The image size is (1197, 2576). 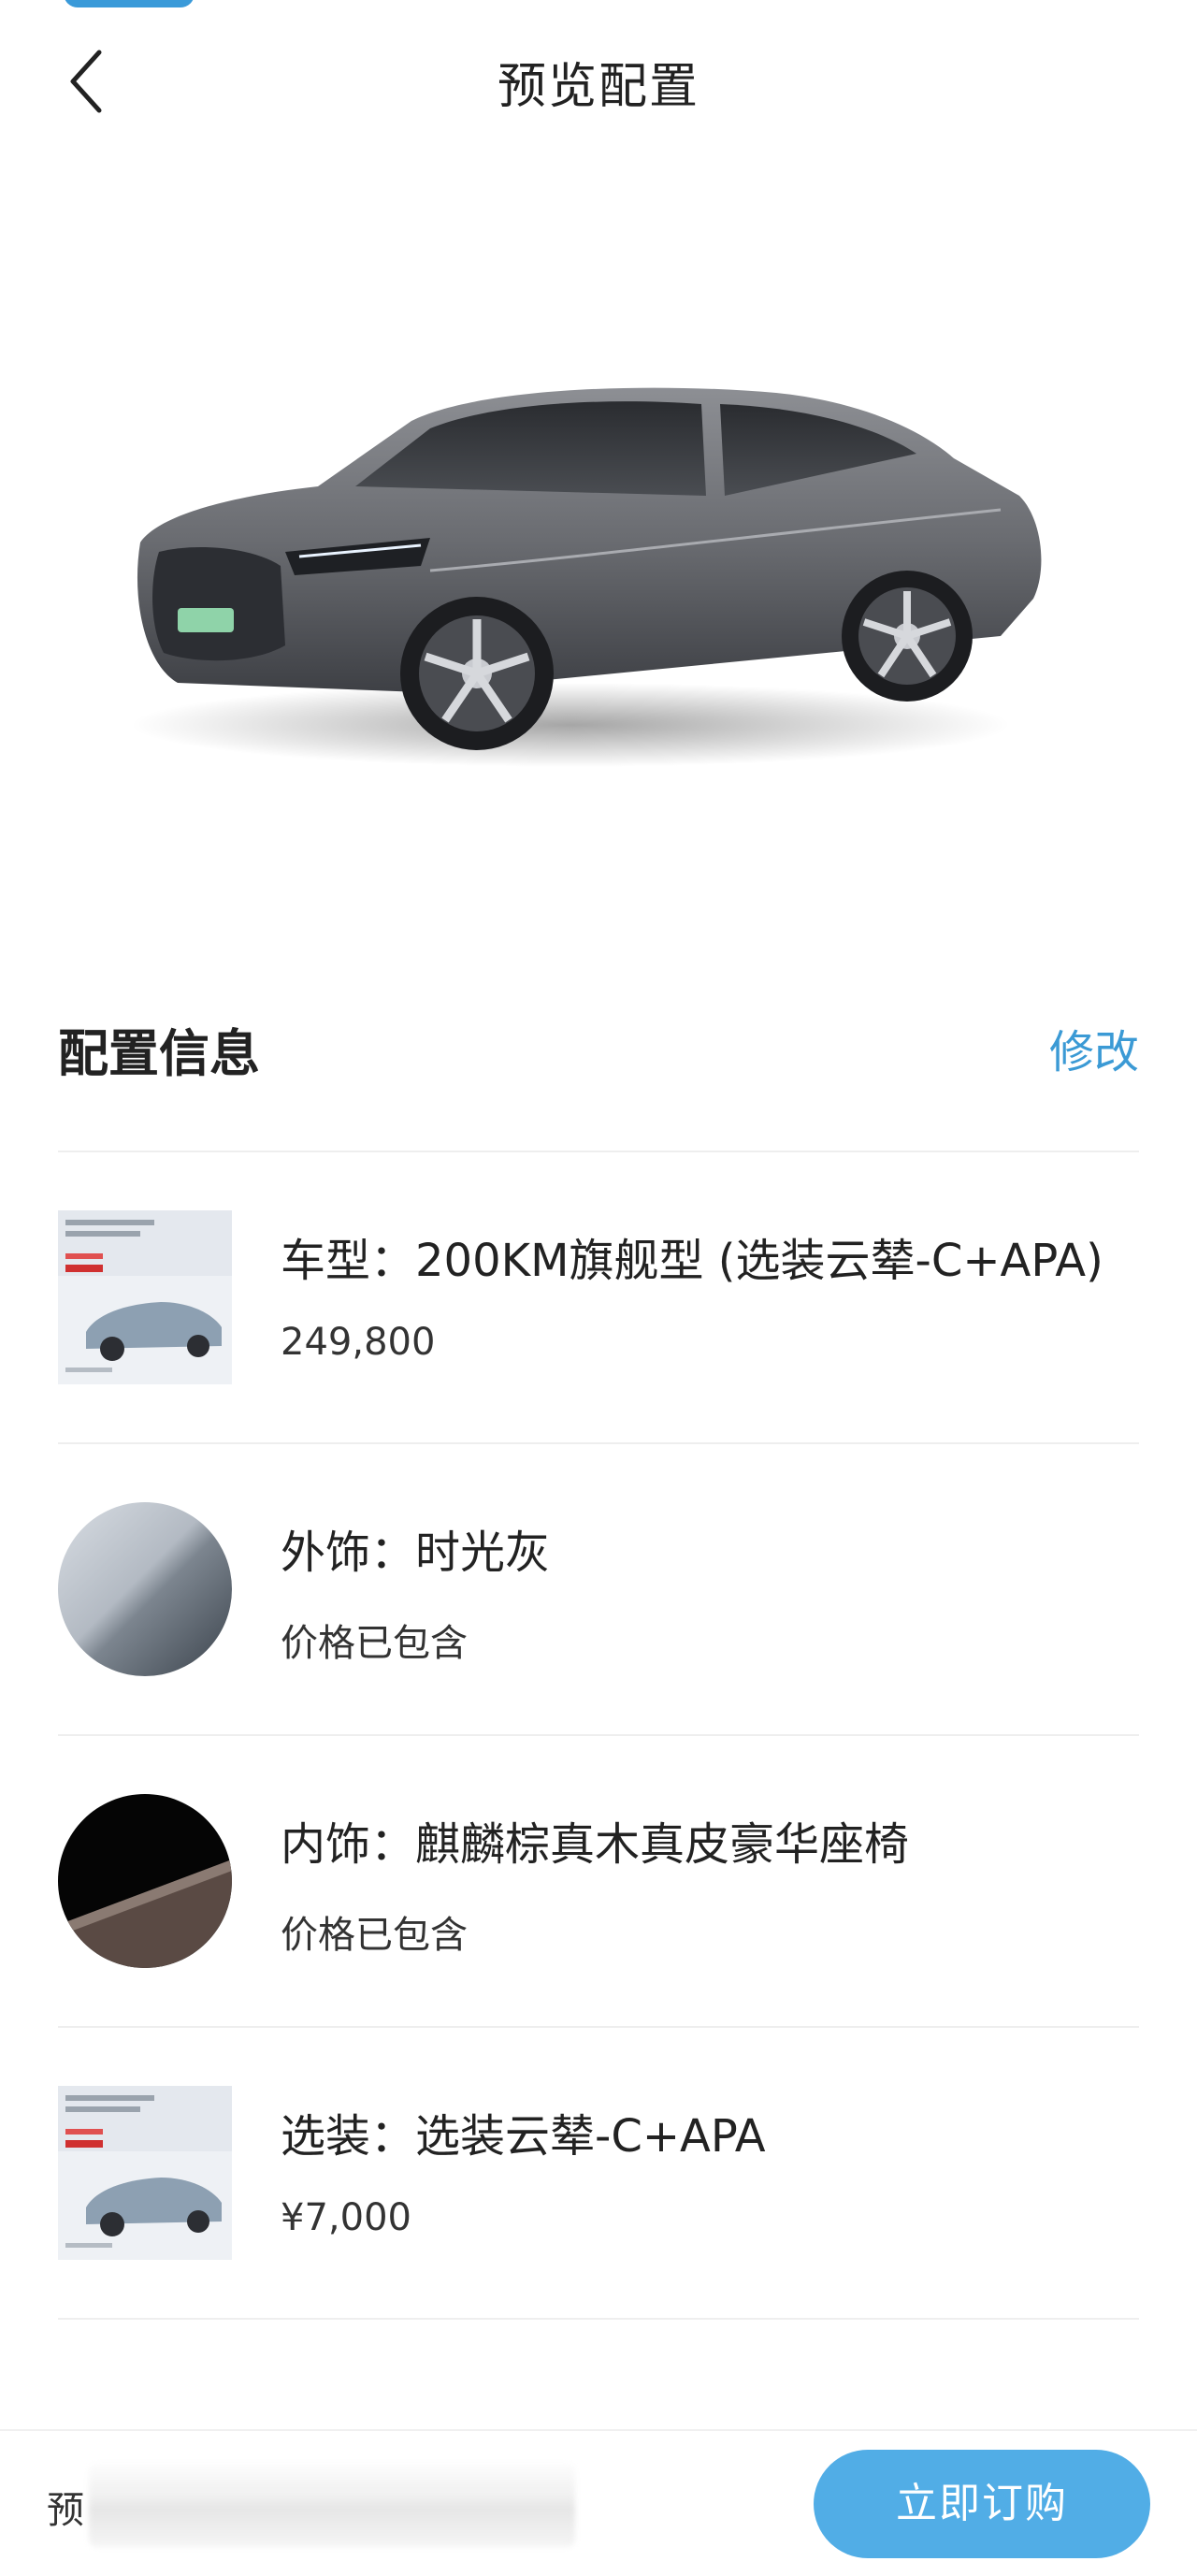 What do you see at coordinates (595, 1844) in the screenshot?
I see `item-title: 内饰：麒麟棕真木真皮豪华座椅` at bounding box center [595, 1844].